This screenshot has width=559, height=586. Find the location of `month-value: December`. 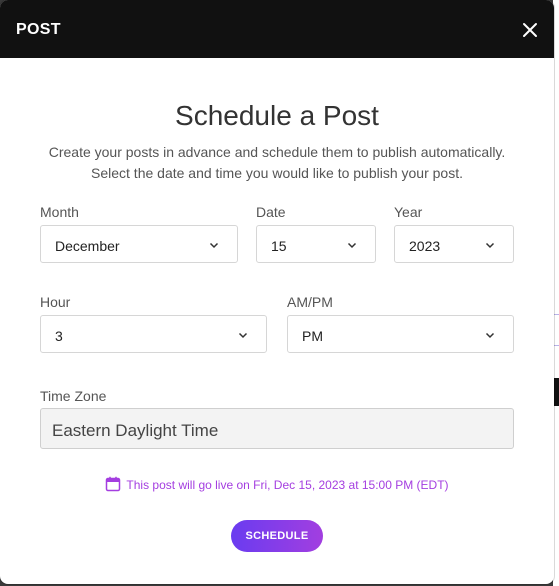

month-value: December is located at coordinates (87, 246).